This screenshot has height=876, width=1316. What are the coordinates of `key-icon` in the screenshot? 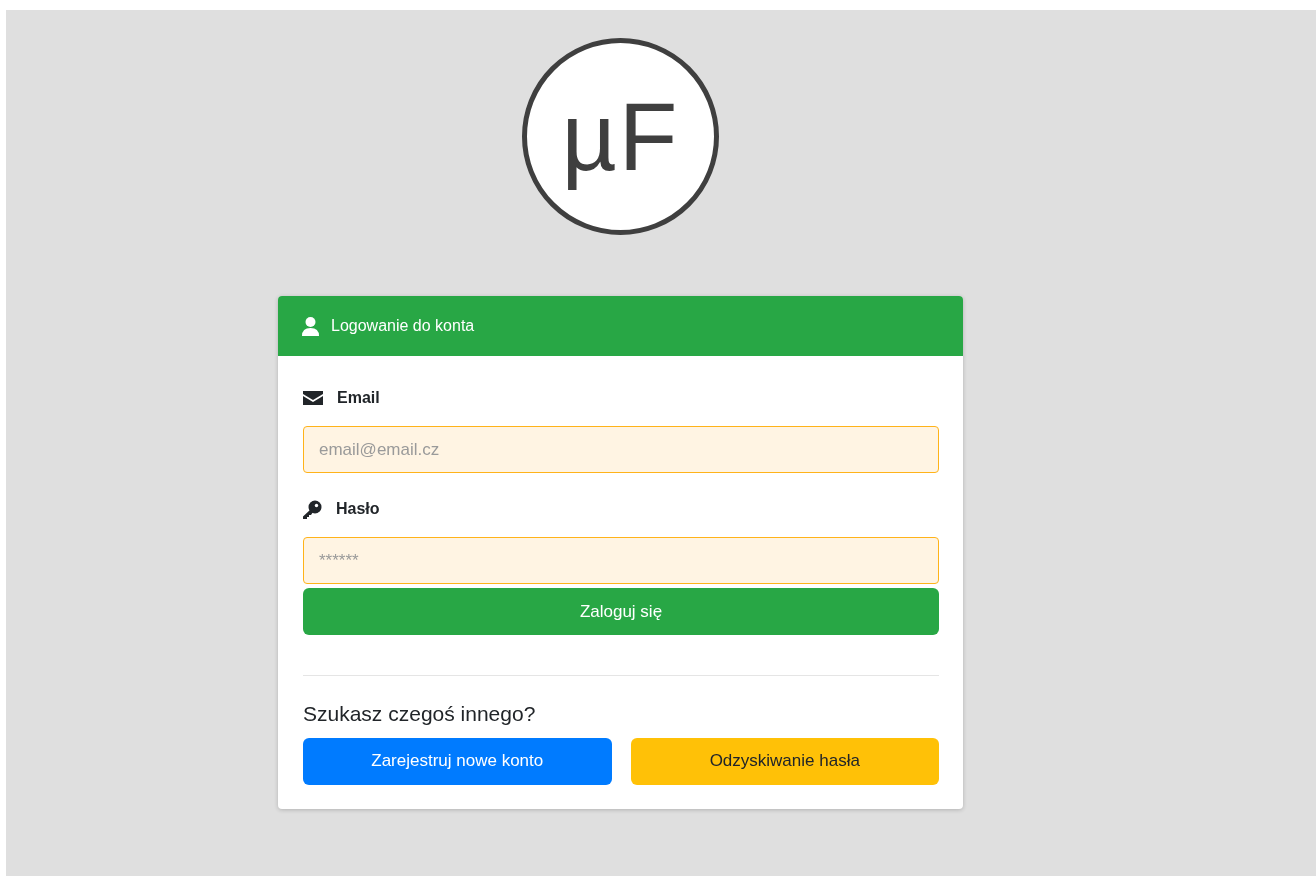 It's located at (312, 509).